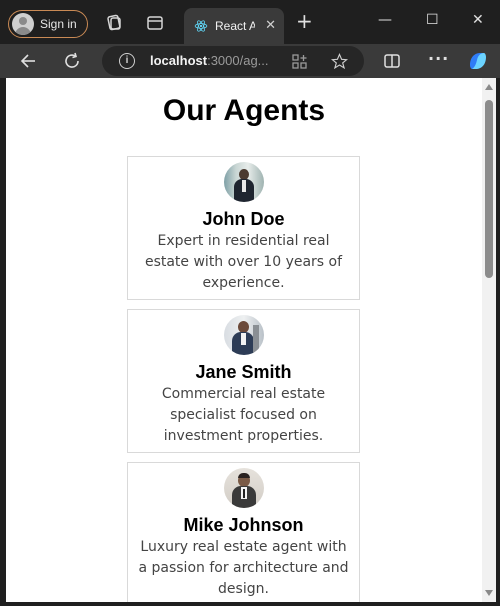  What do you see at coordinates (72, 61) in the screenshot?
I see `refresh-icon` at bounding box center [72, 61].